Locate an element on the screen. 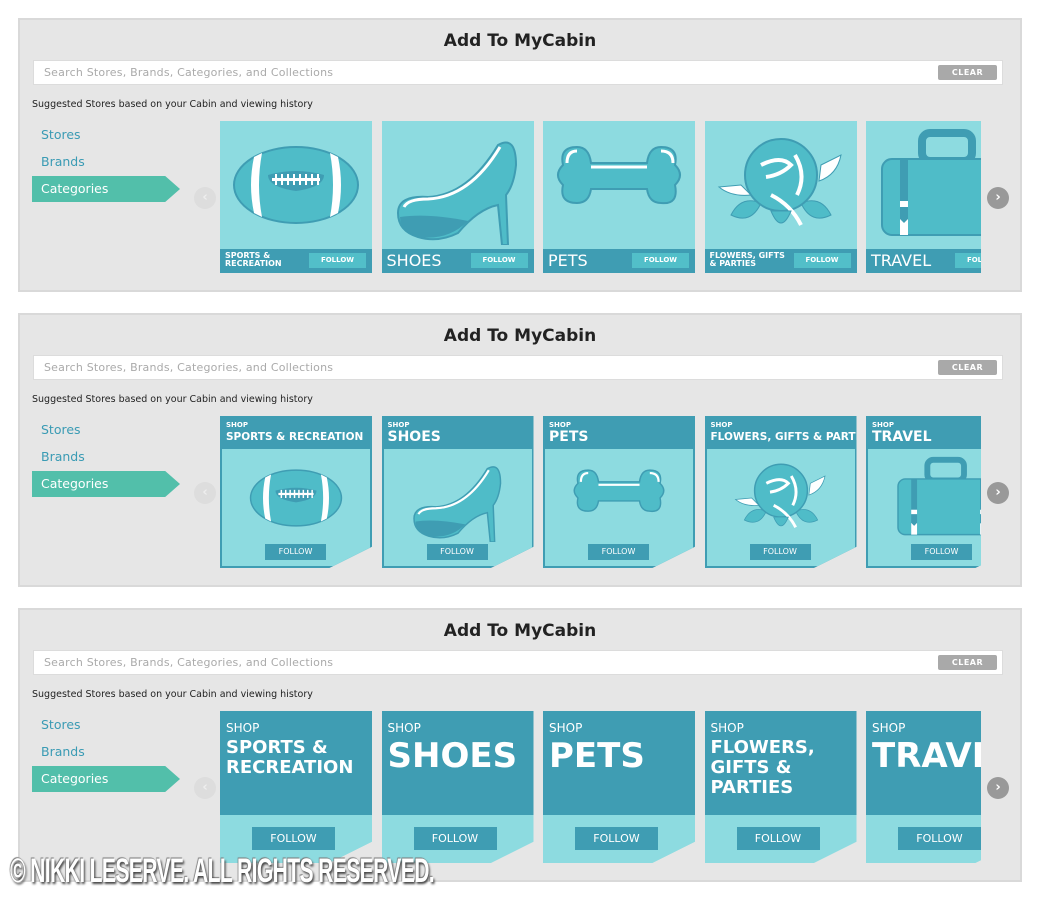 The height and width of the screenshot is (900, 1041). tile-header: SHOP FLOWERS, GIFTS & PARTIES is located at coordinates (780, 763).